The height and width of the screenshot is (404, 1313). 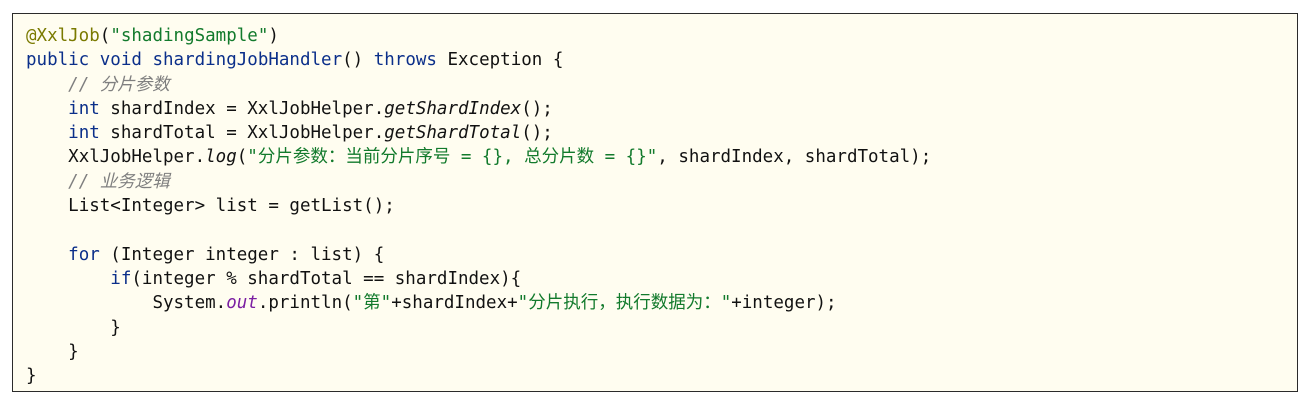 I want to click on code-token: shardTotal = XxlJobHelper., so click(x=242, y=133).